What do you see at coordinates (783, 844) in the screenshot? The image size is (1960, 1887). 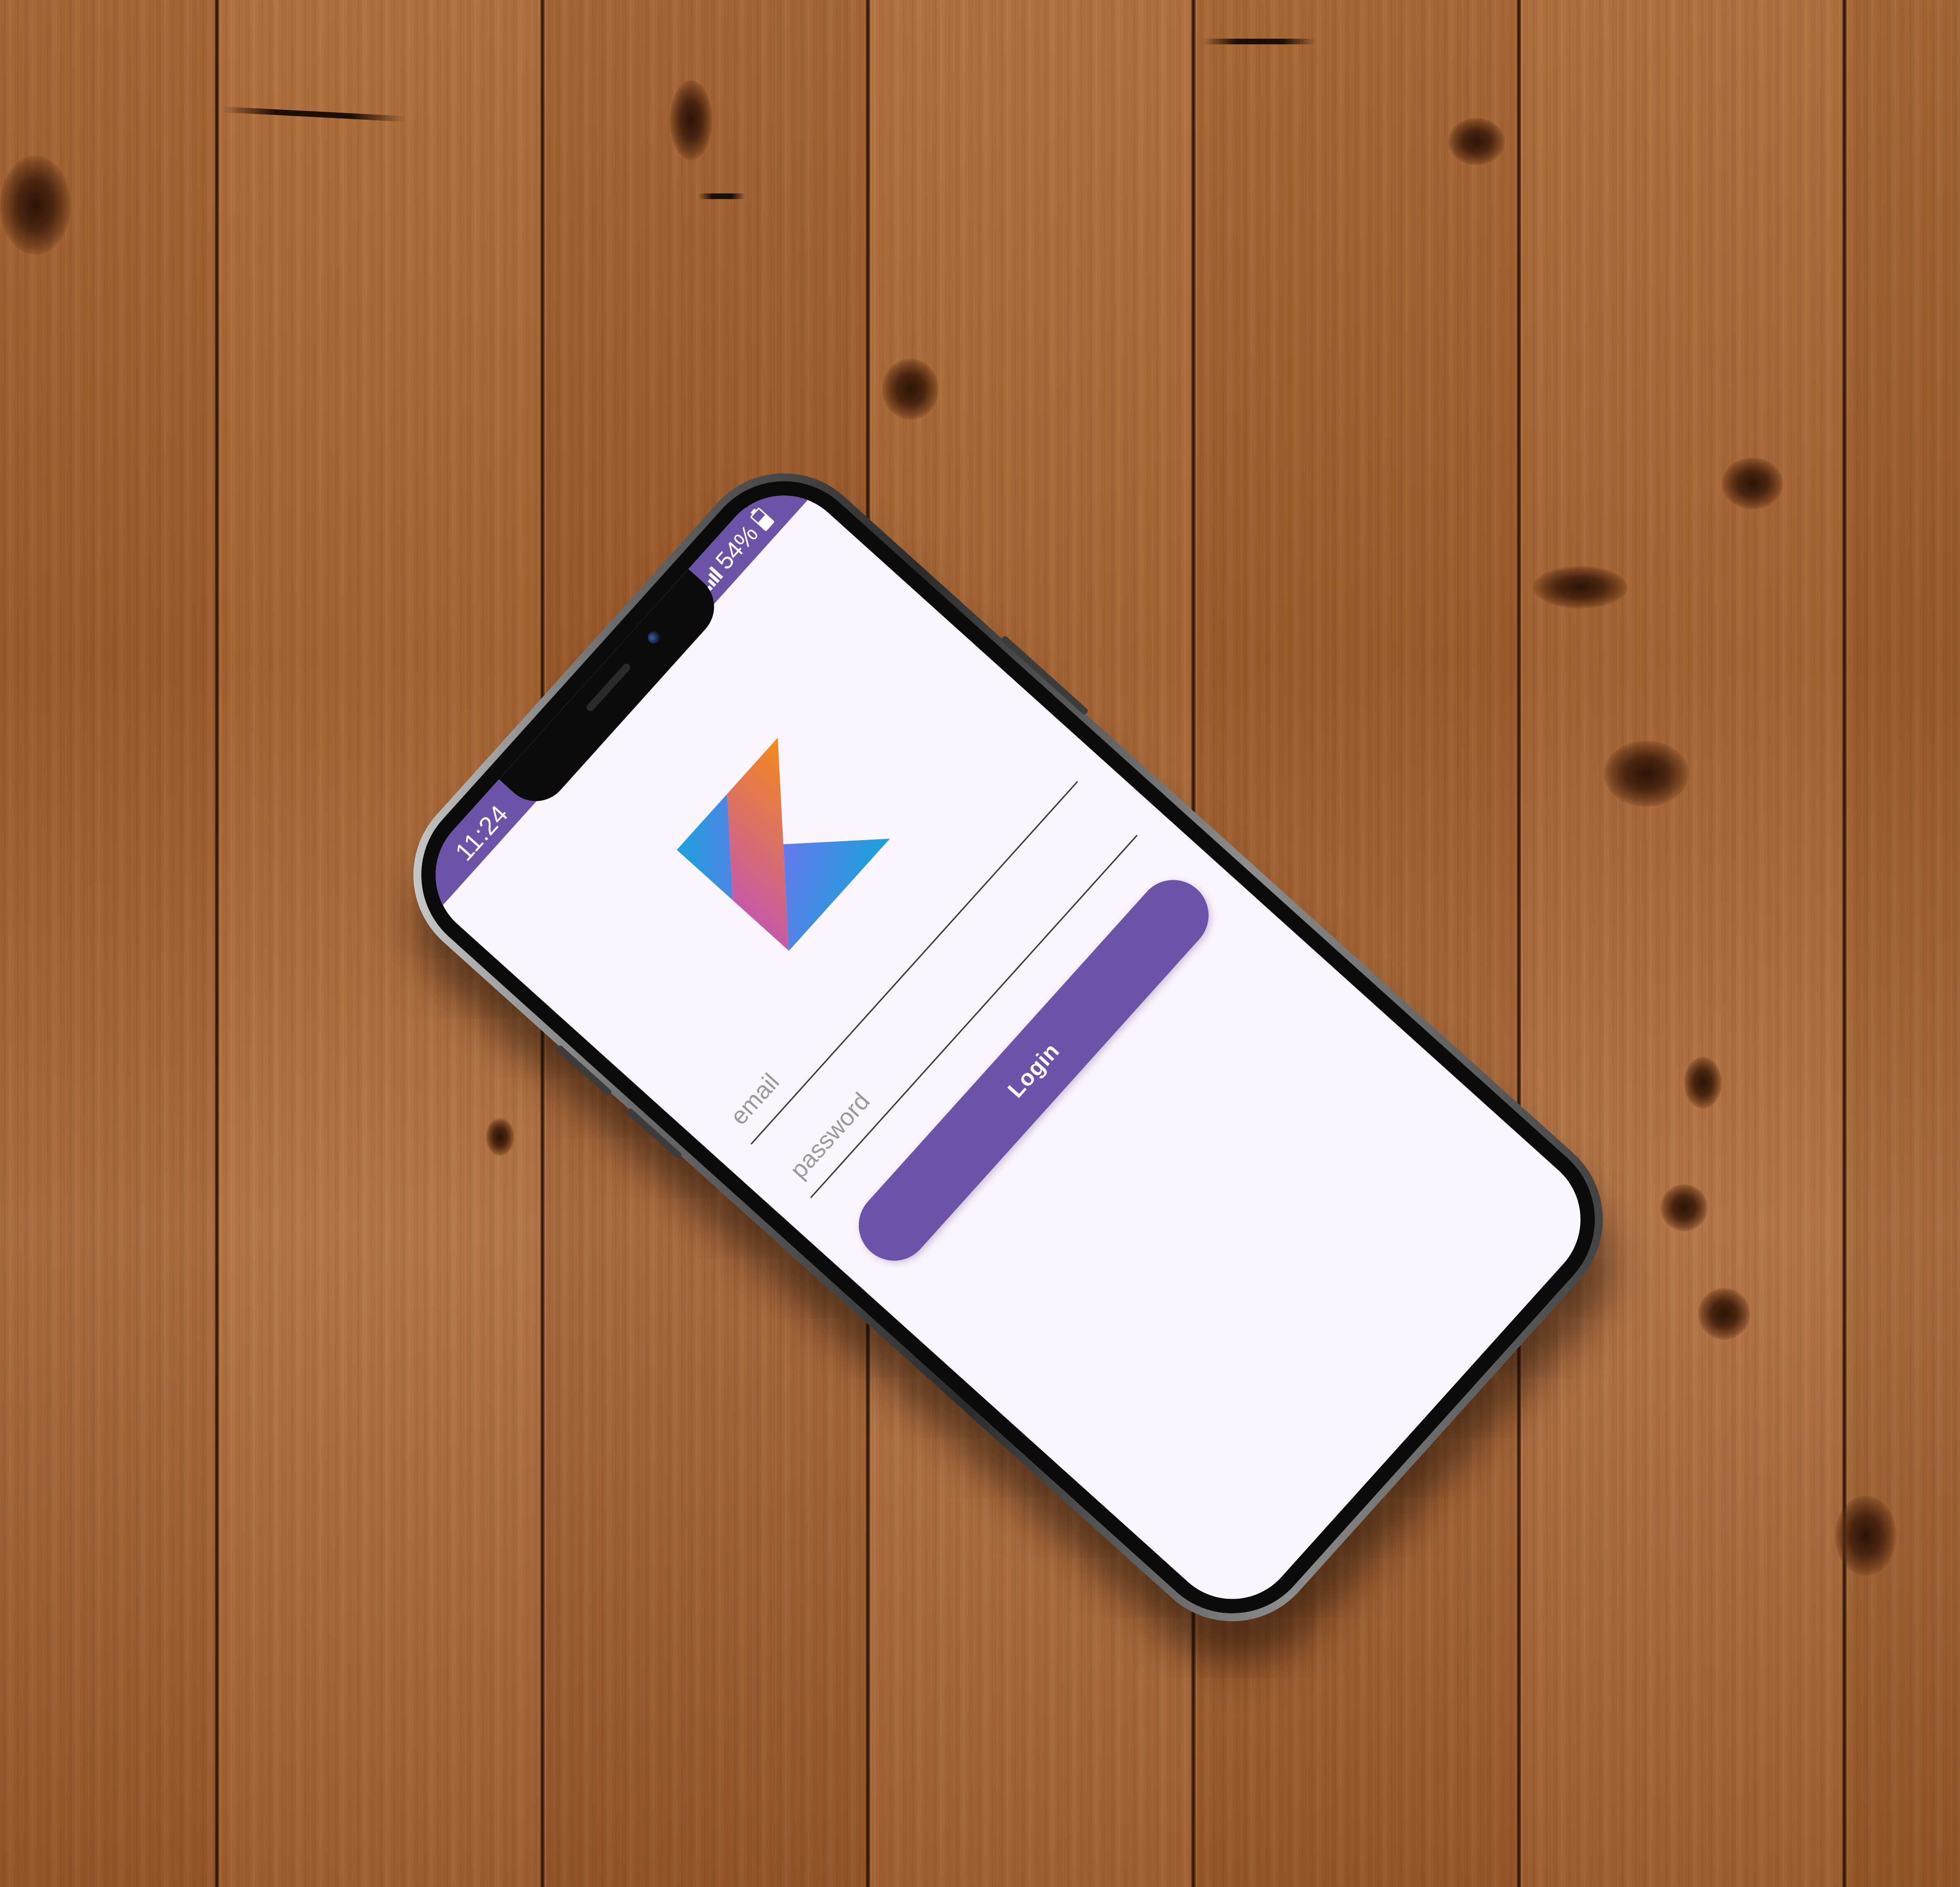 I see `kotlin-logo-icon` at bounding box center [783, 844].